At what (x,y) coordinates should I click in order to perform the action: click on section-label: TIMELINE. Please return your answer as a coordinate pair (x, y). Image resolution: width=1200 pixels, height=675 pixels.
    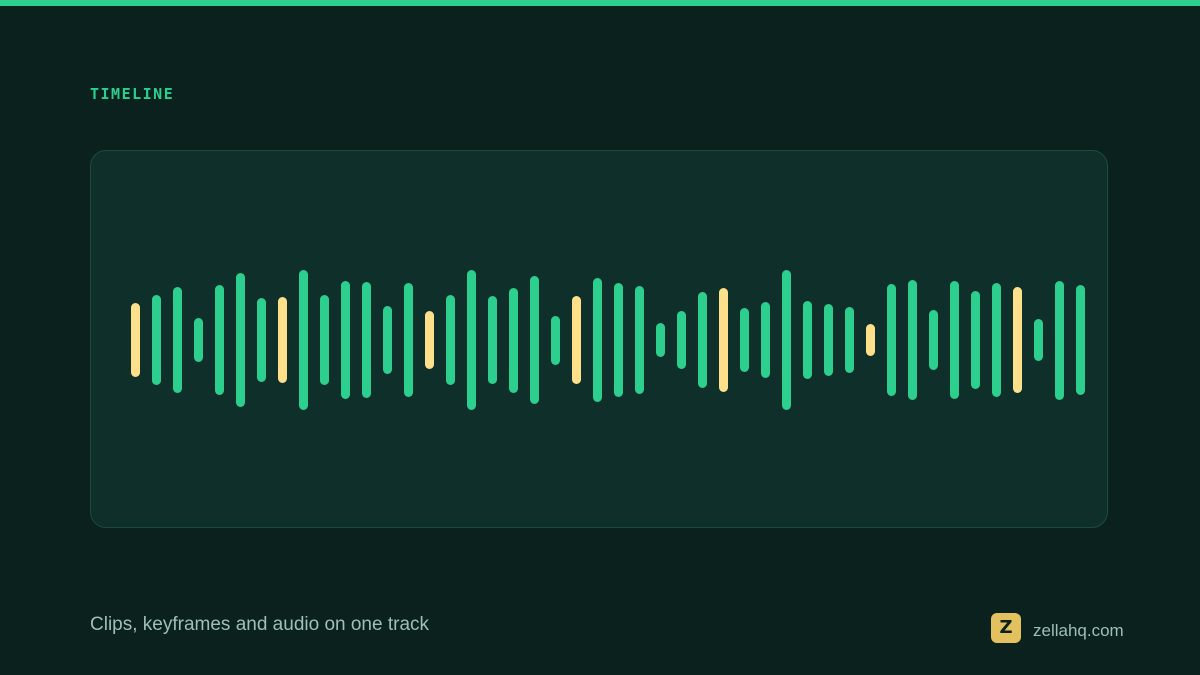
    Looking at the image, I should click on (132, 94).